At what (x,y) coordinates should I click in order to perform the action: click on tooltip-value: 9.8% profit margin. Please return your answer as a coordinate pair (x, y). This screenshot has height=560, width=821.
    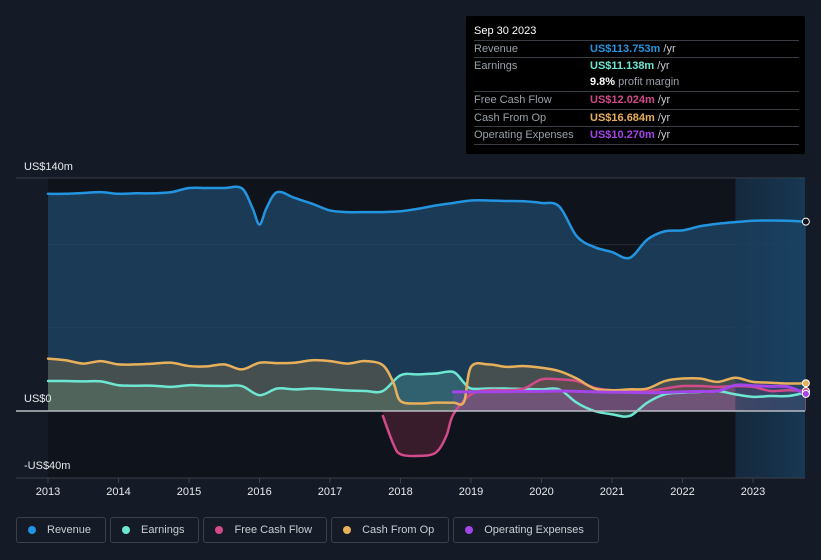
    Looking at the image, I should click on (634, 82).